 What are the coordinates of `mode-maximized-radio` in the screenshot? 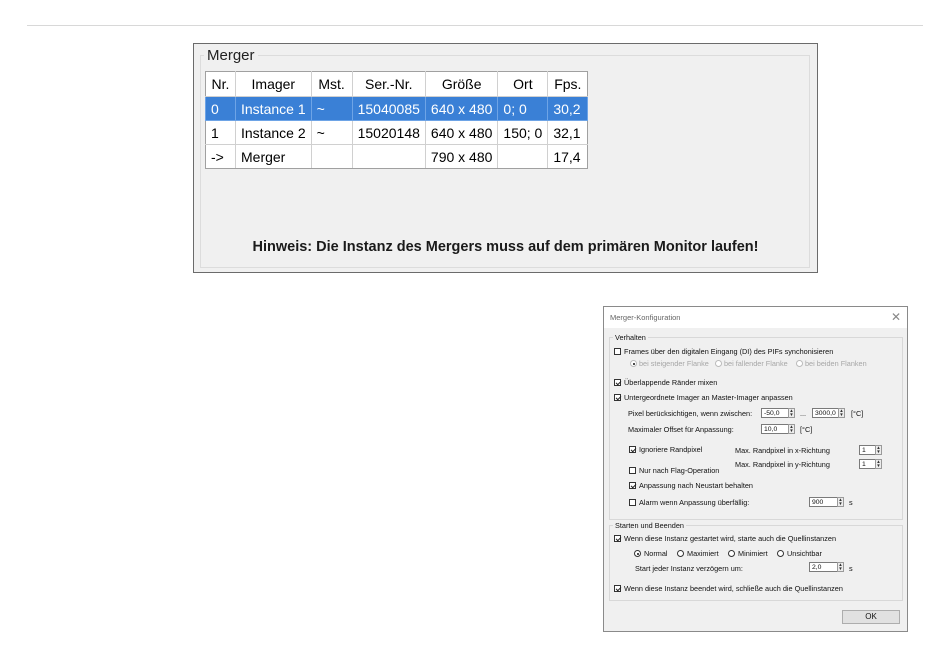 It's located at (680, 553).